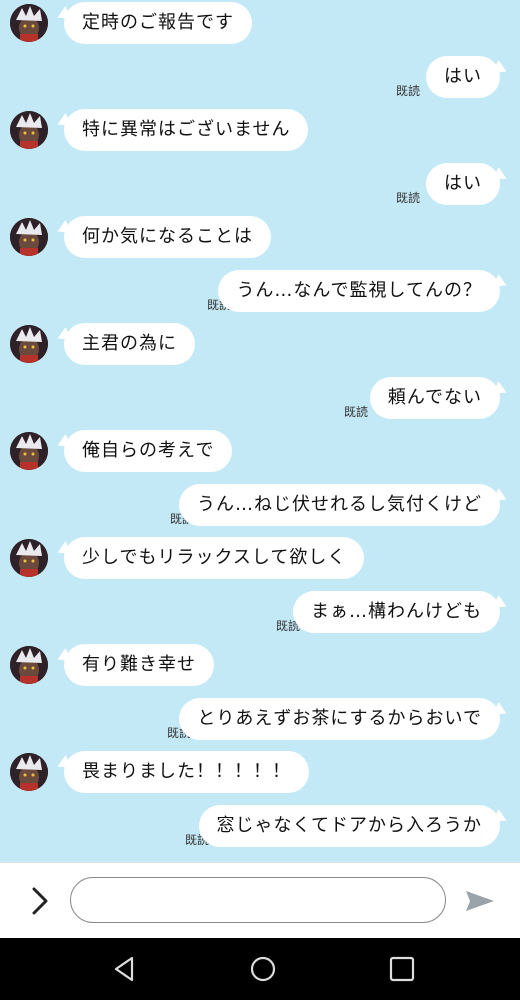 The image size is (520, 1000). Describe the element at coordinates (139, 665) in the screenshot. I see `message-bubble: 有り難き幸せ` at that location.